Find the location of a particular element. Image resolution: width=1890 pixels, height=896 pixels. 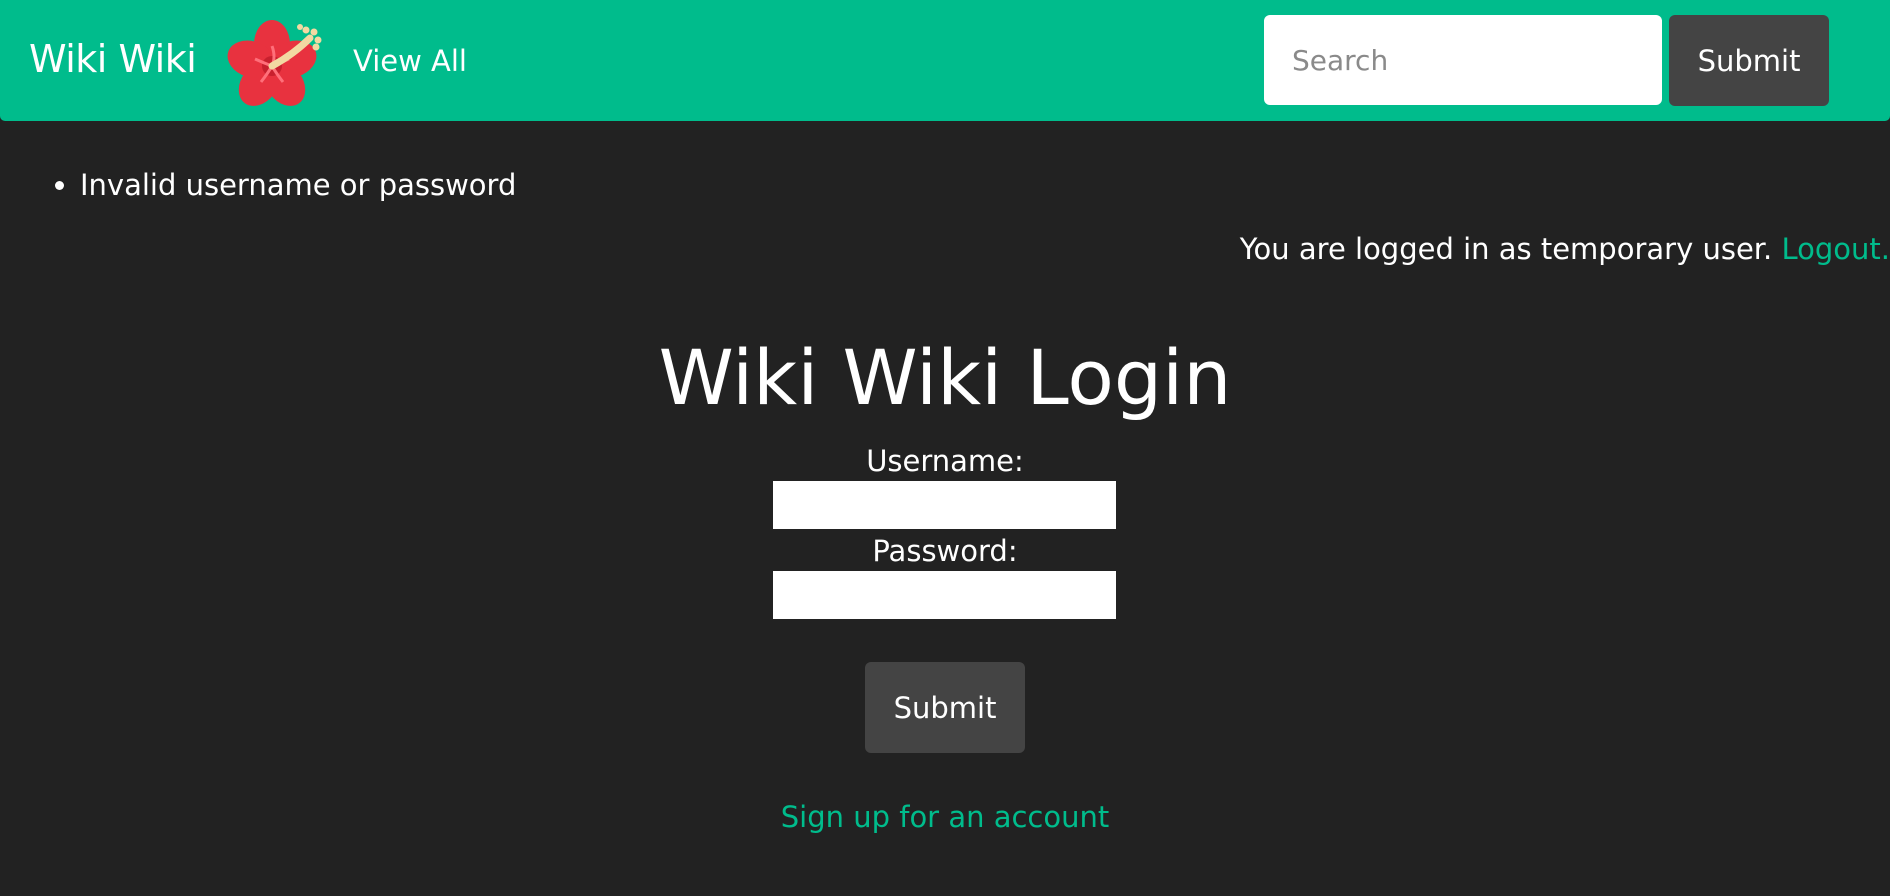

password-label: Password: is located at coordinates (945, 551).